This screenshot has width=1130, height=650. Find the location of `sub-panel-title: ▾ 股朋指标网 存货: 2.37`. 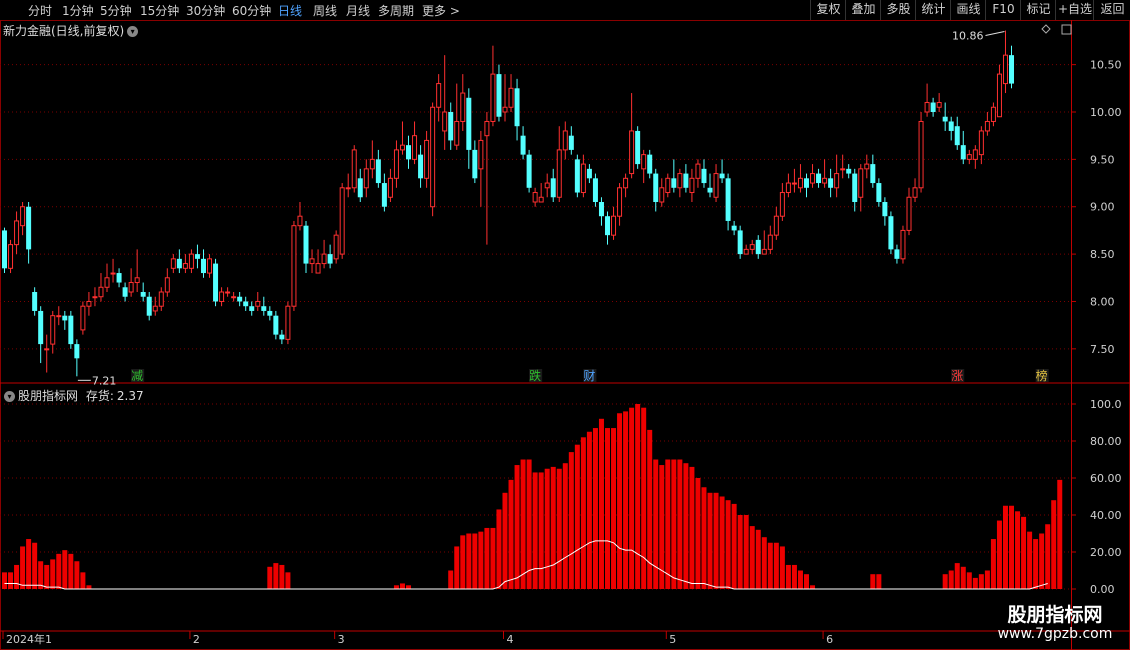

sub-panel-title: ▾ 股朋指标网 存货: 2.37 is located at coordinates (74, 395).